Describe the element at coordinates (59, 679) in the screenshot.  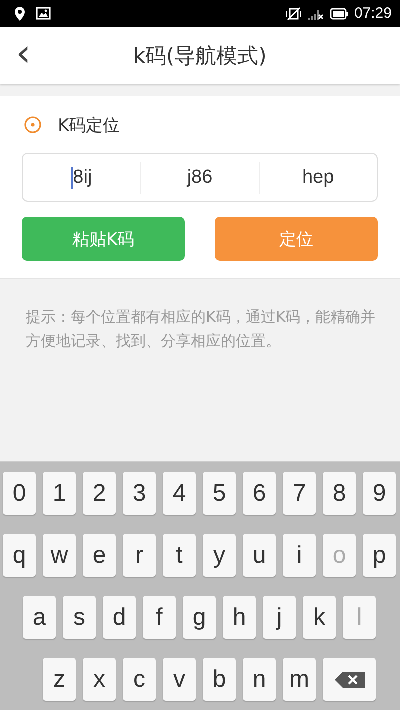
I see `keyboard-key: z` at that location.